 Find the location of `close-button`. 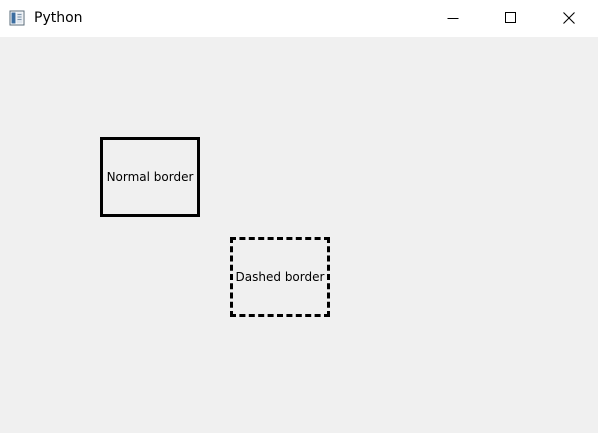

close-button is located at coordinates (569, 18).